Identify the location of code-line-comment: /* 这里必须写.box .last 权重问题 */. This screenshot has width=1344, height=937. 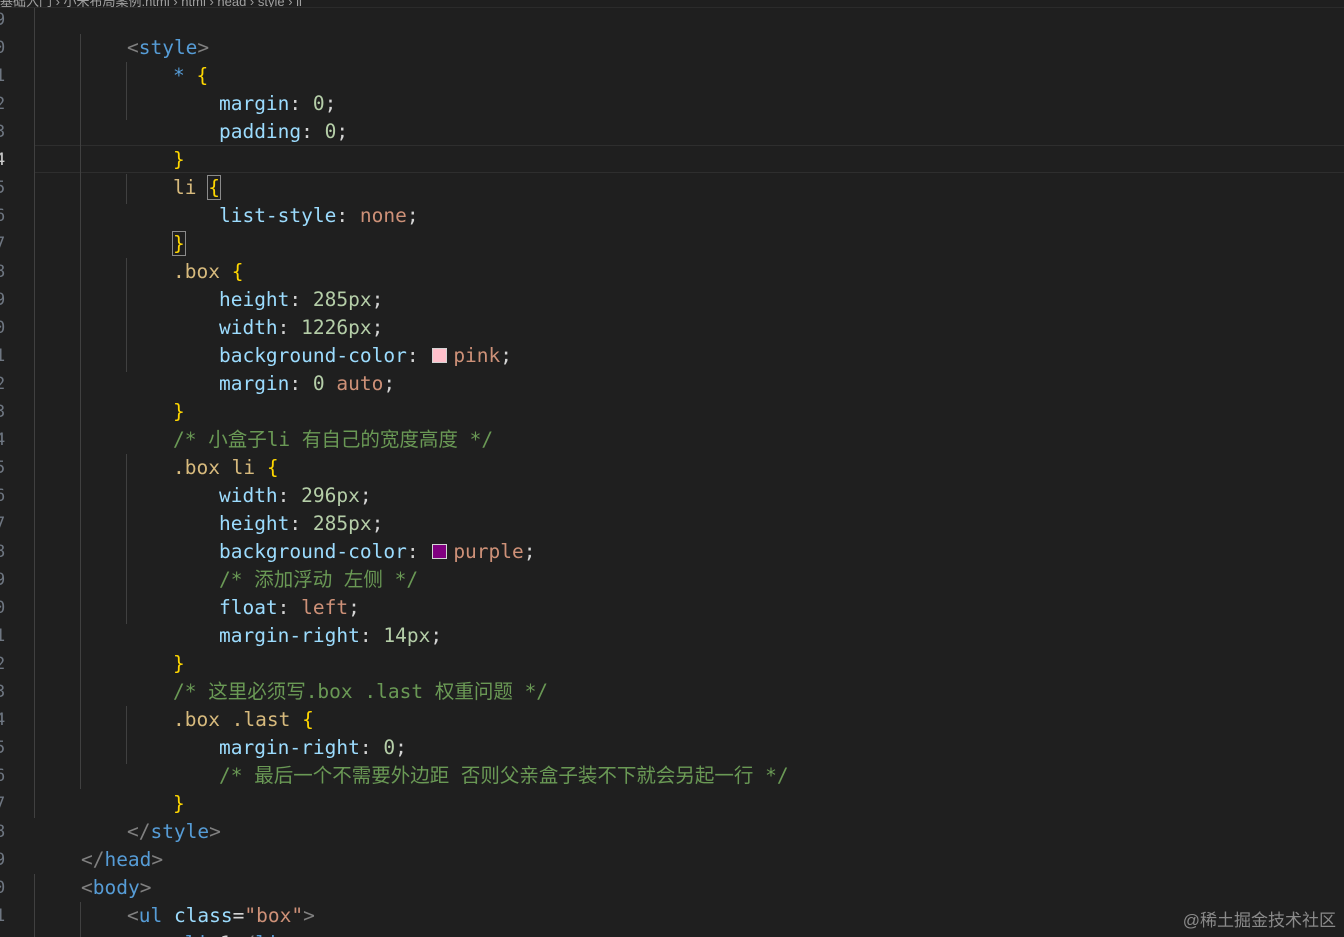
(337, 676).